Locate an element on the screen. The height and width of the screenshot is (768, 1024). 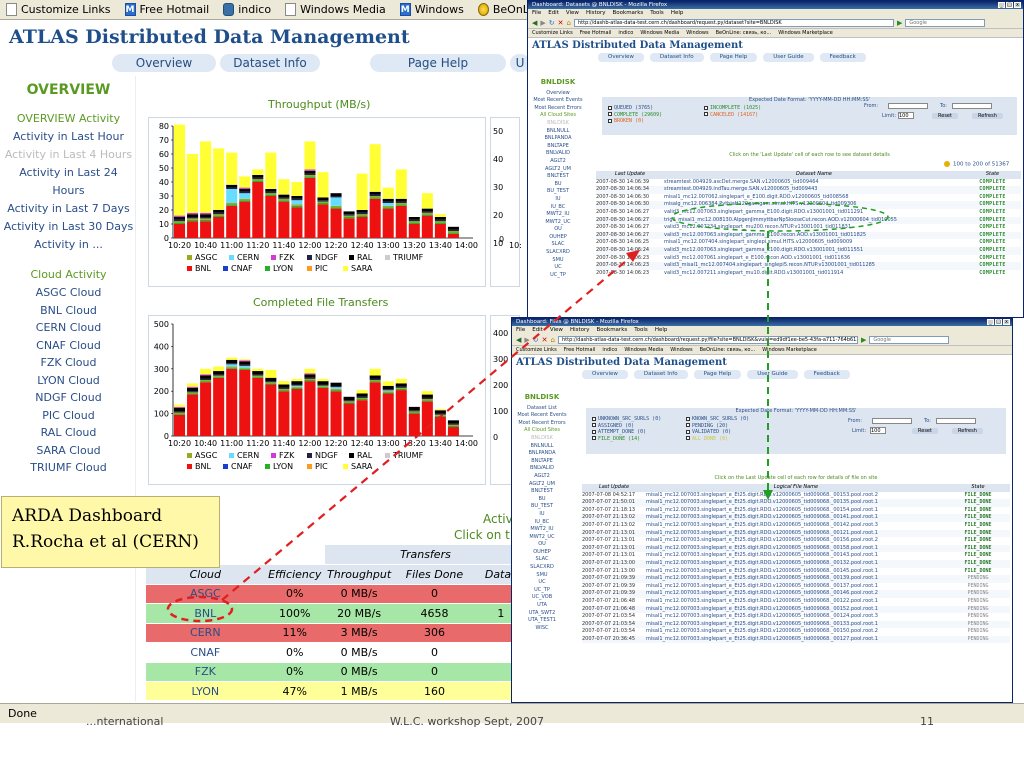
green-arrow-head is located at coordinates (768, 495).